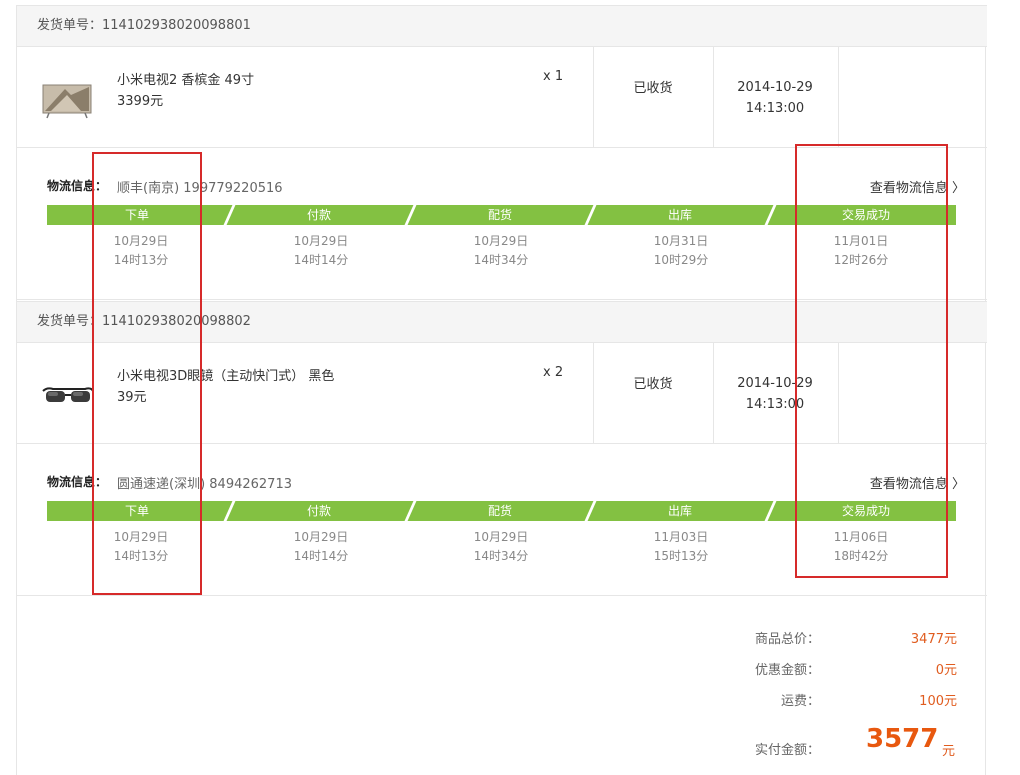 The width and height of the screenshot is (1020, 775). I want to click on paid-amount: 3577, so click(902, 739).